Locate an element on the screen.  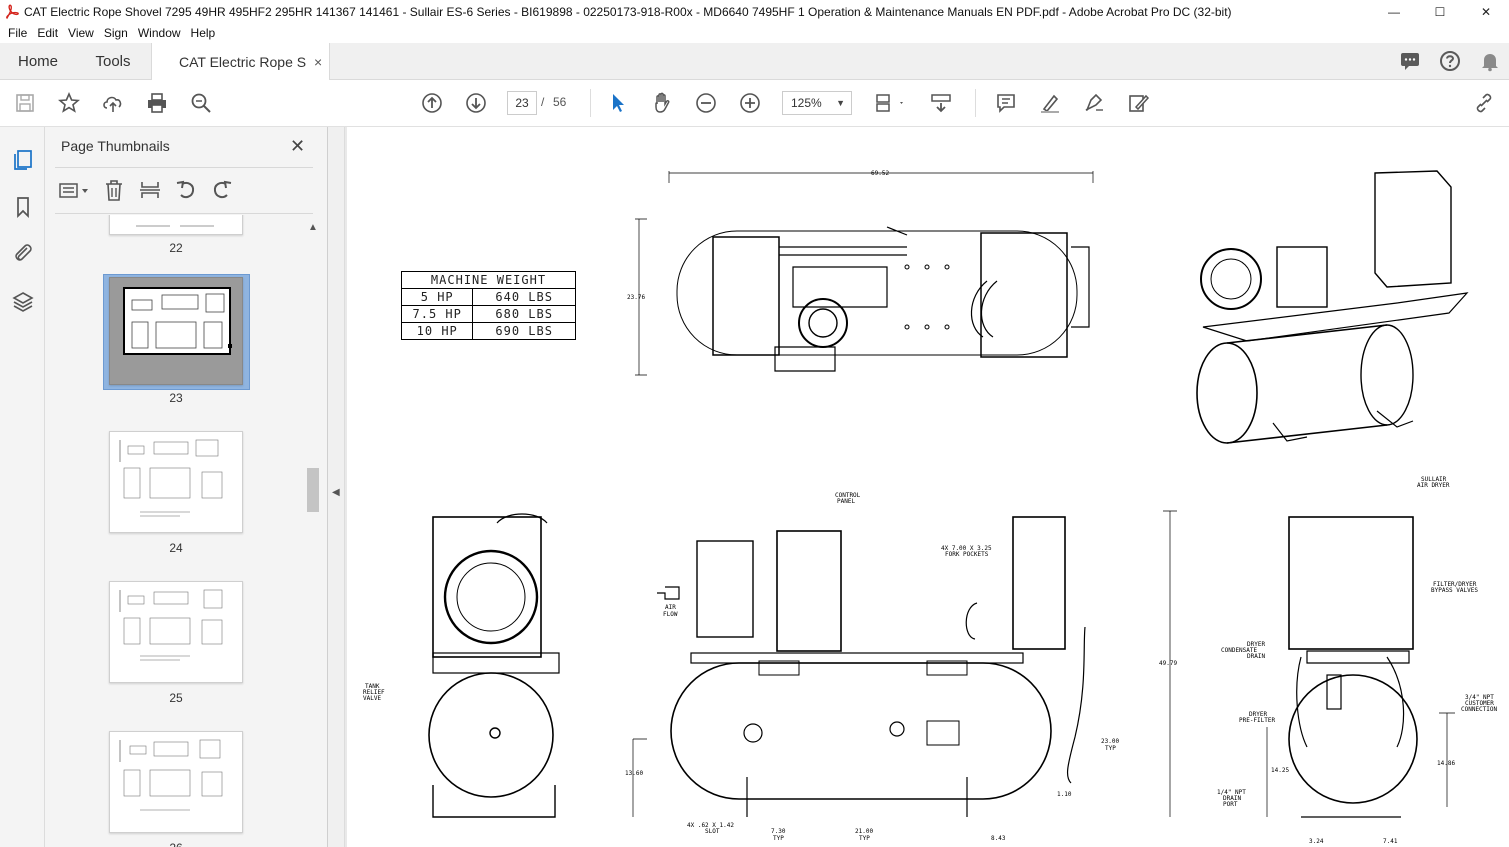
rotate-left-icon is located at coordinates (186, 190).